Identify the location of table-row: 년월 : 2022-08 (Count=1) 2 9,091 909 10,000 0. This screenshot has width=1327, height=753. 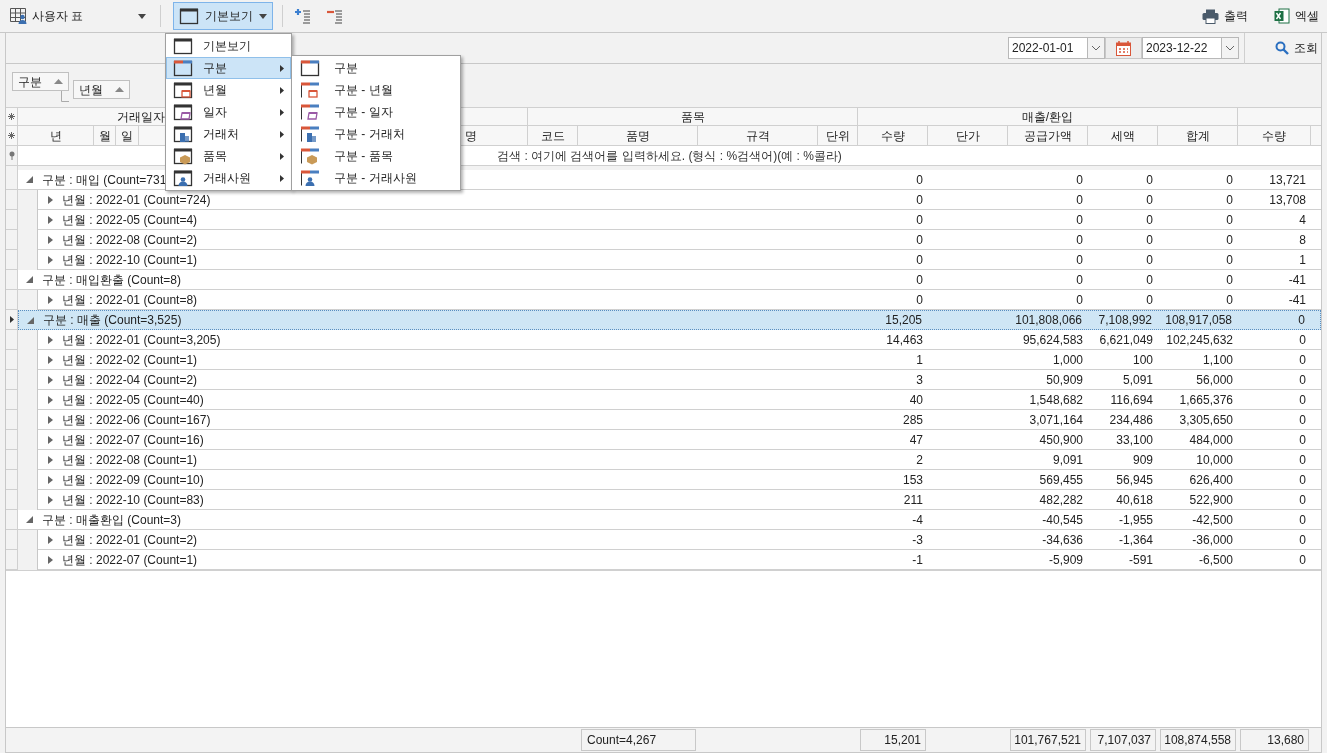
(679, 460).